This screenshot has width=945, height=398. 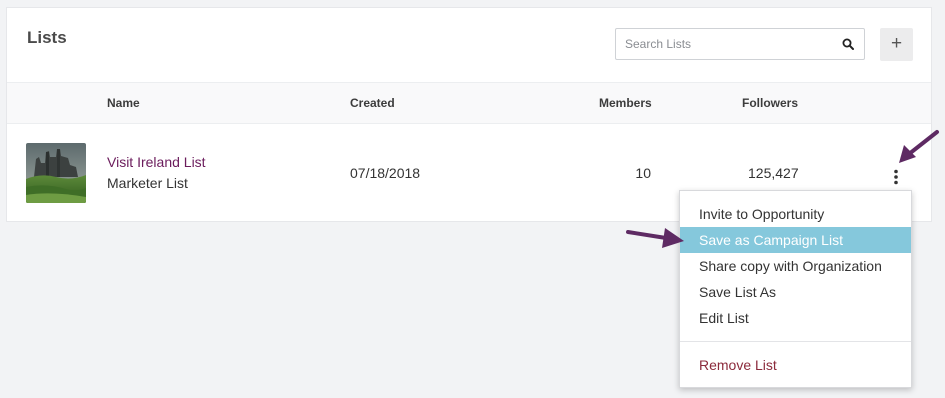 I want to click on list-name-link: Visit Ireland List, so click(x=156, y=162).